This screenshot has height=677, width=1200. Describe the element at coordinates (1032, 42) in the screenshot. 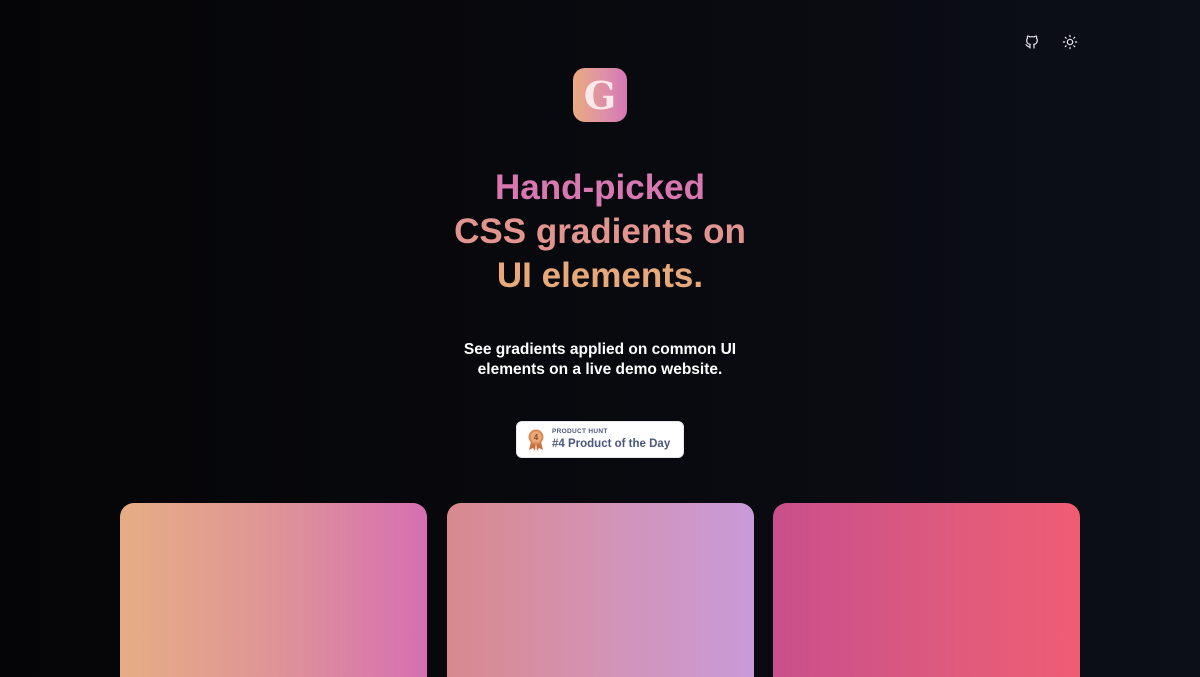

I see `github-icon` at that location.